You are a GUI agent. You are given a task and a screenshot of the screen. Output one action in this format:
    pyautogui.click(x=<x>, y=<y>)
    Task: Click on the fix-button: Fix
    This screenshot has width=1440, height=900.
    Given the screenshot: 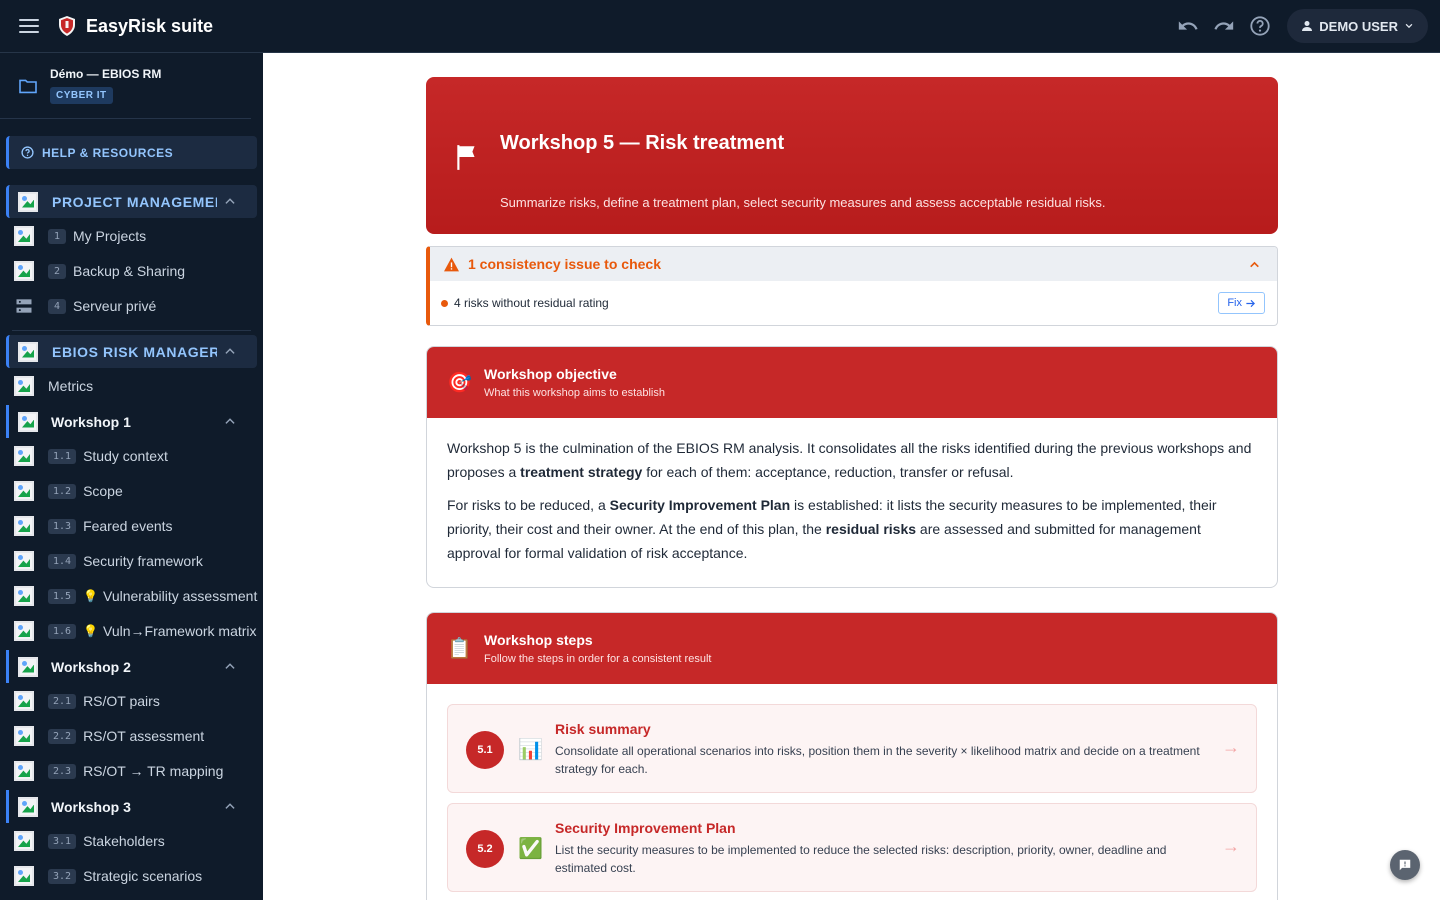 What is the action you would take?
    pyautogui.click(x=1241, y=303)
    